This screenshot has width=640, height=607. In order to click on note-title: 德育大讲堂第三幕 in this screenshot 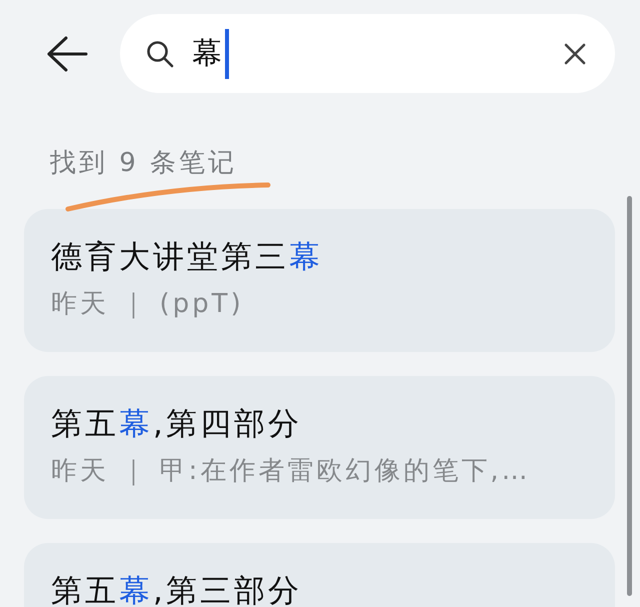, I will do `click(187, 257)`.